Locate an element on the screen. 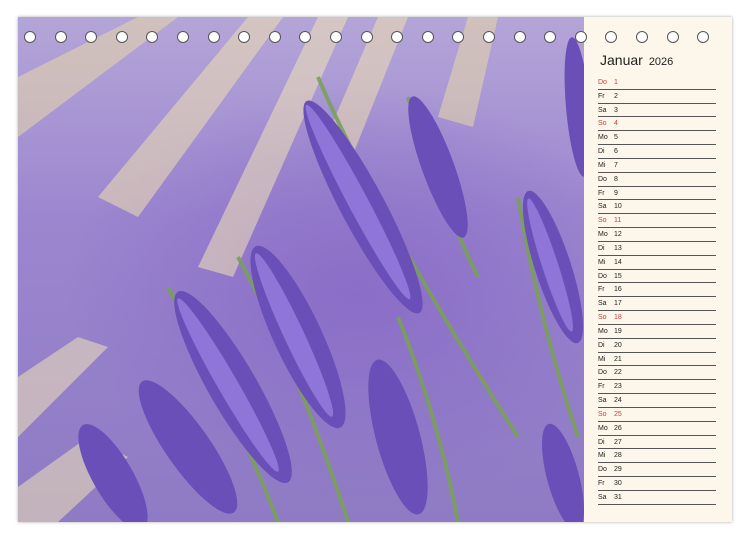 The height and width of the screenshot is (539, 750). day-row: Mi 21 is located at coordinates (657, 360).